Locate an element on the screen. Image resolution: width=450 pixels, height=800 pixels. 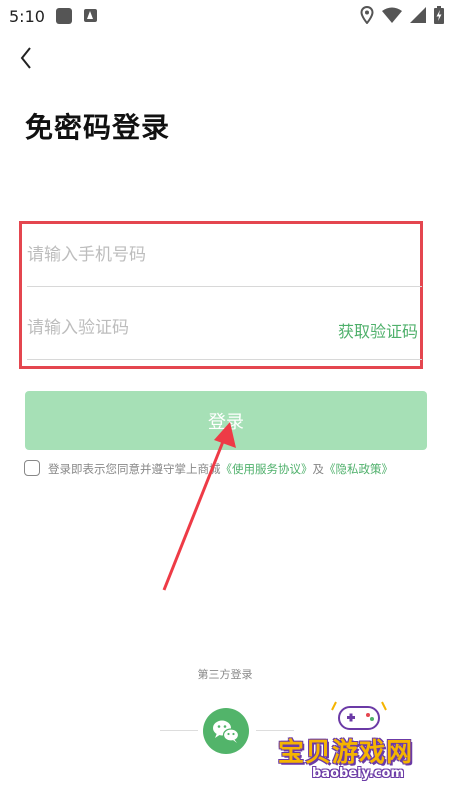
code-field: 获取验证码 is located at coordinates (224, 328).